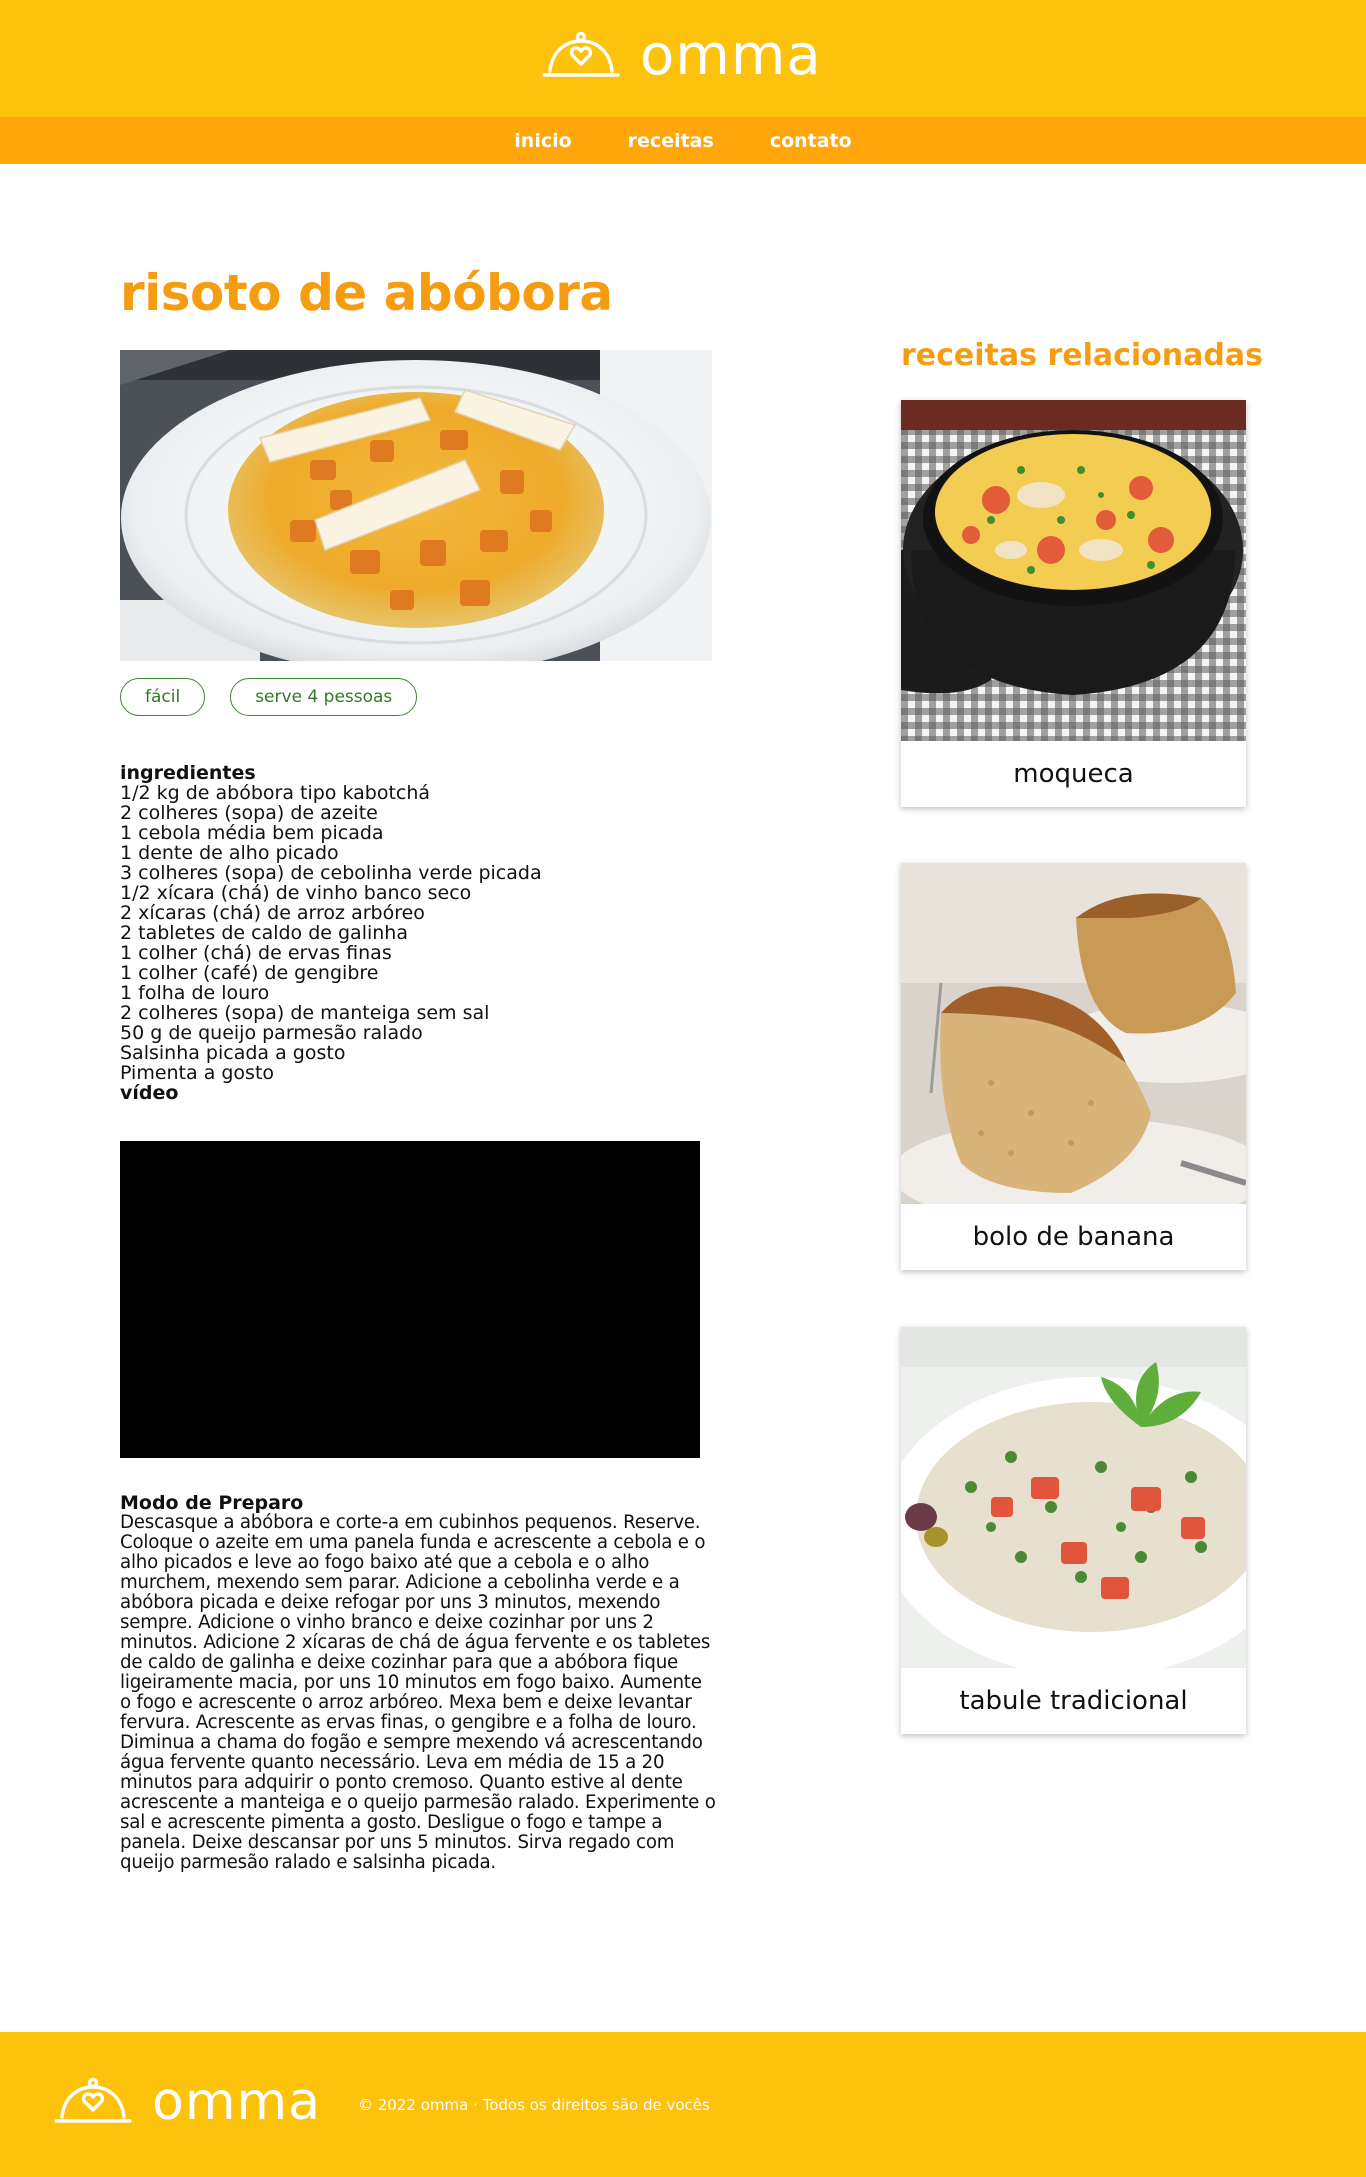 The height and width of the screenshot is (2177, 1366). I want to click on list-item: 1 cebola média bem picada, so click(252, 833).